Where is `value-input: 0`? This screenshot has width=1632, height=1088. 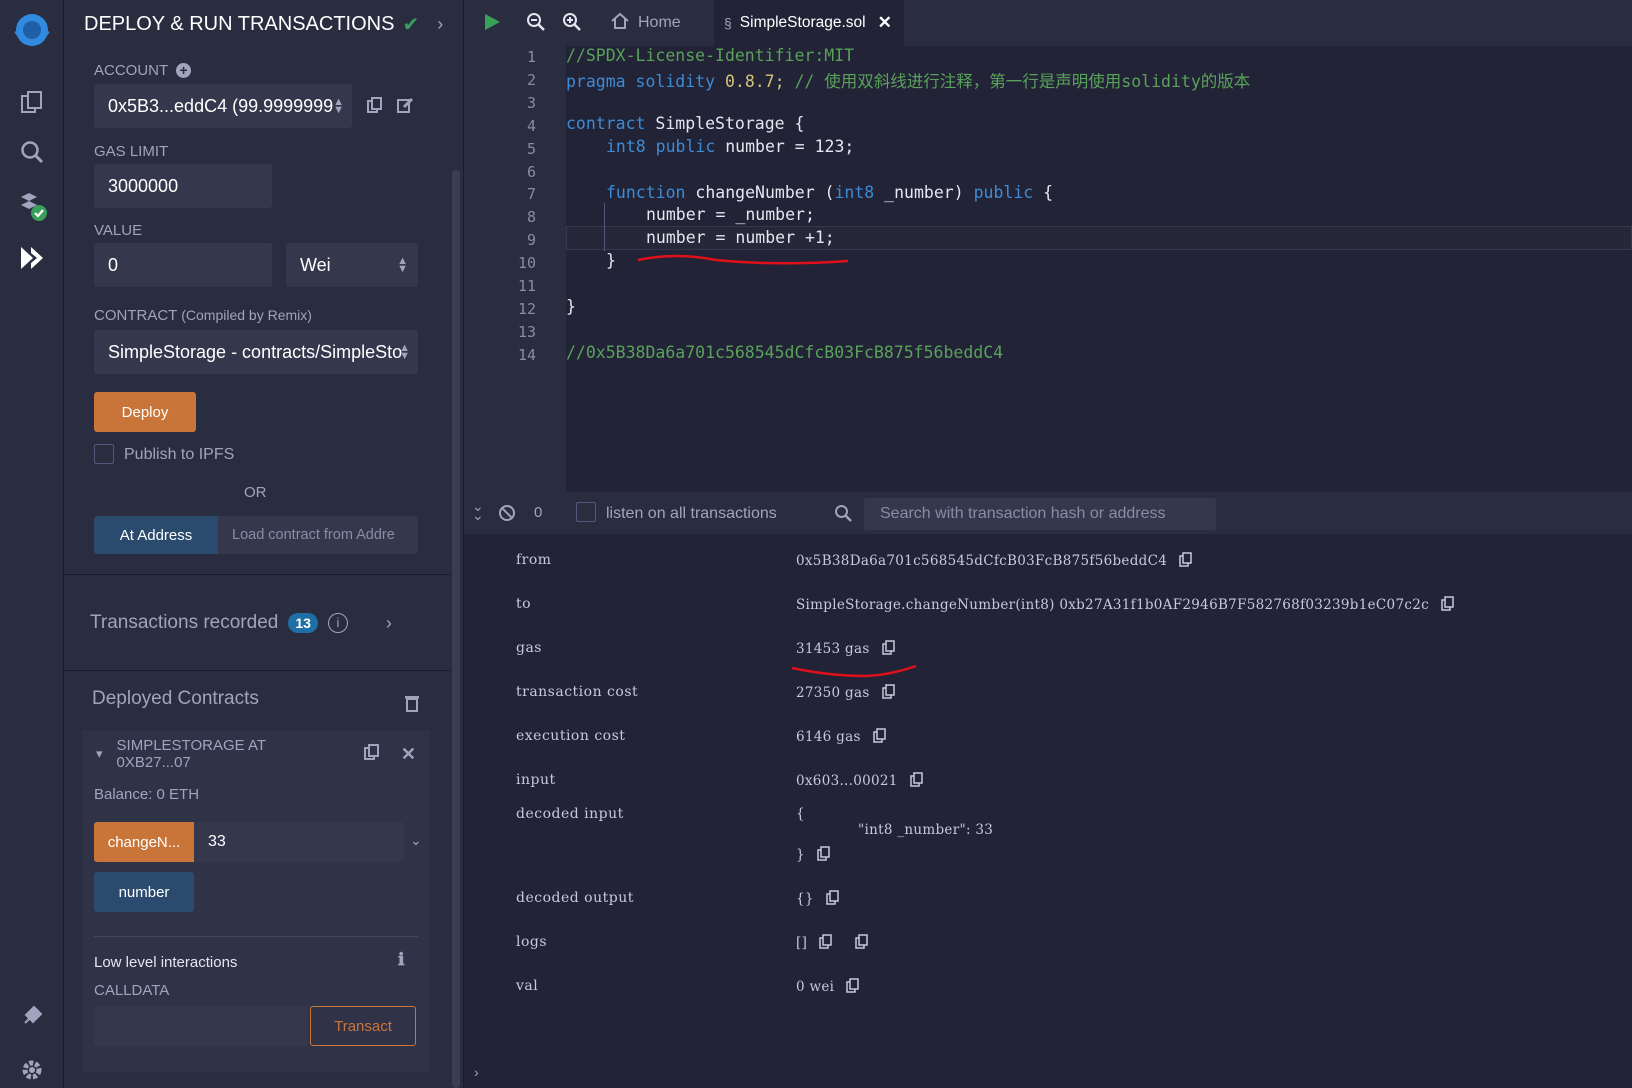
value-input: 0 is located at coordinates (183, 265).